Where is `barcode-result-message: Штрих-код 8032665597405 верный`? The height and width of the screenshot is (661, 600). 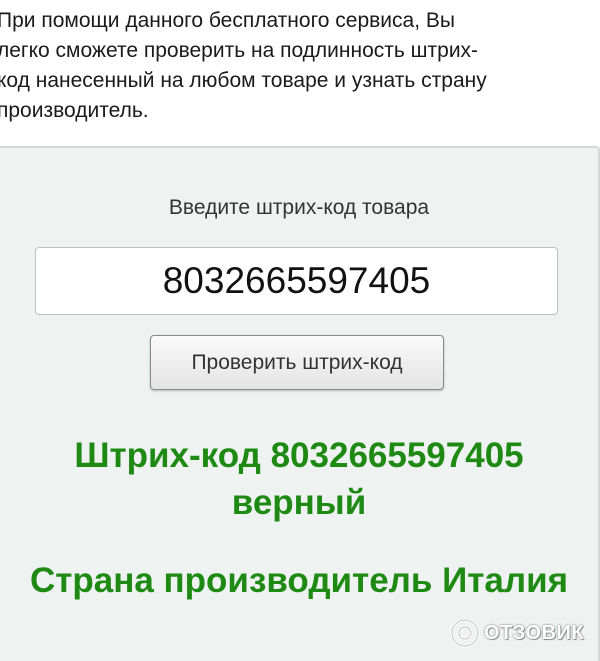 barcode-result-message: Штрих-код 8032665597405 верный is located at coordinates (299, 479).